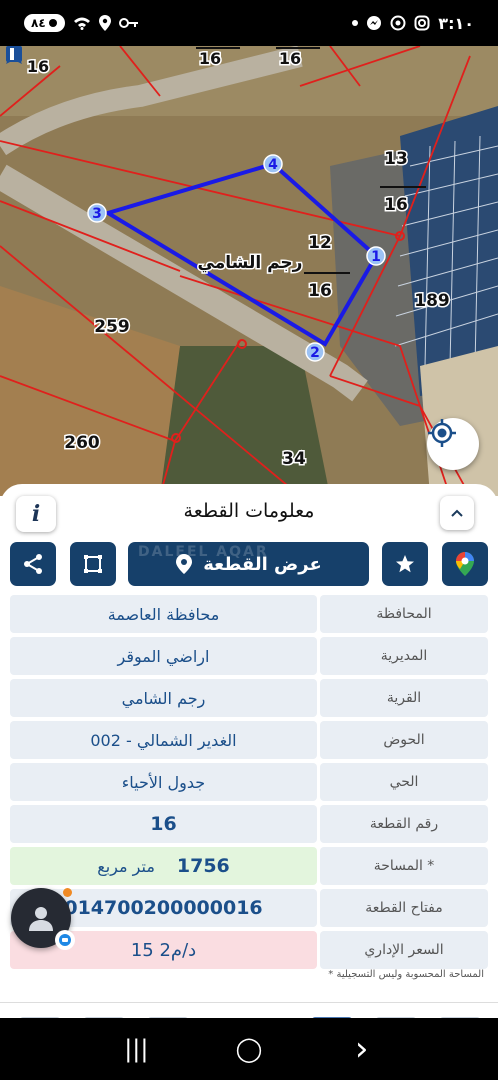  What do you see at coordinates (136, 1049) in the screenshot?
I see `recents-button: |||` at bounding box center [136, 1049].